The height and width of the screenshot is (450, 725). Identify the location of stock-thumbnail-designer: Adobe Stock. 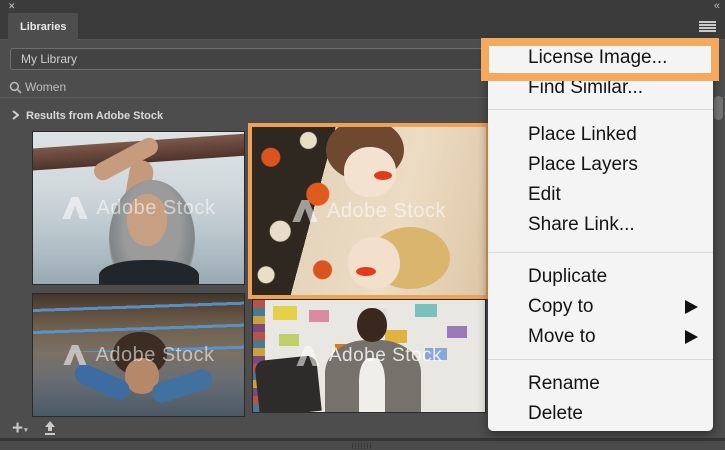
(369, 356).